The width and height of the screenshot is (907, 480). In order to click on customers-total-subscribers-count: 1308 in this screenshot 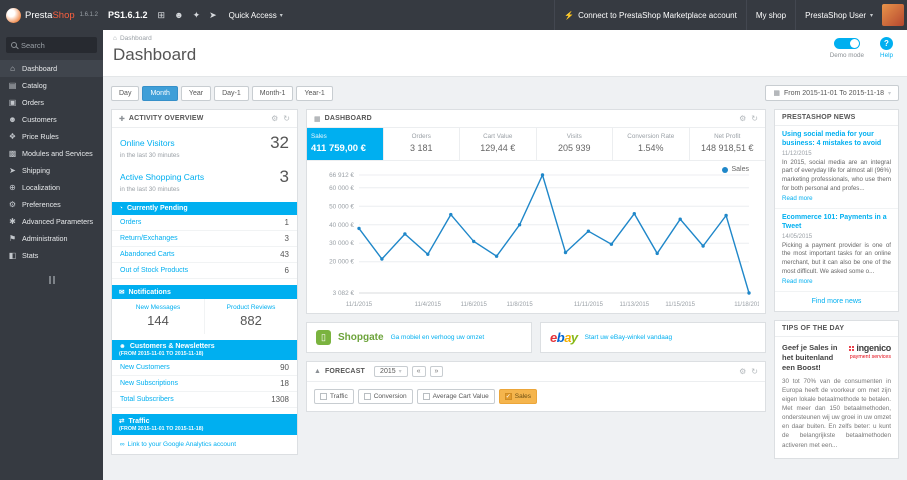, I will do `click(280, 399)`.